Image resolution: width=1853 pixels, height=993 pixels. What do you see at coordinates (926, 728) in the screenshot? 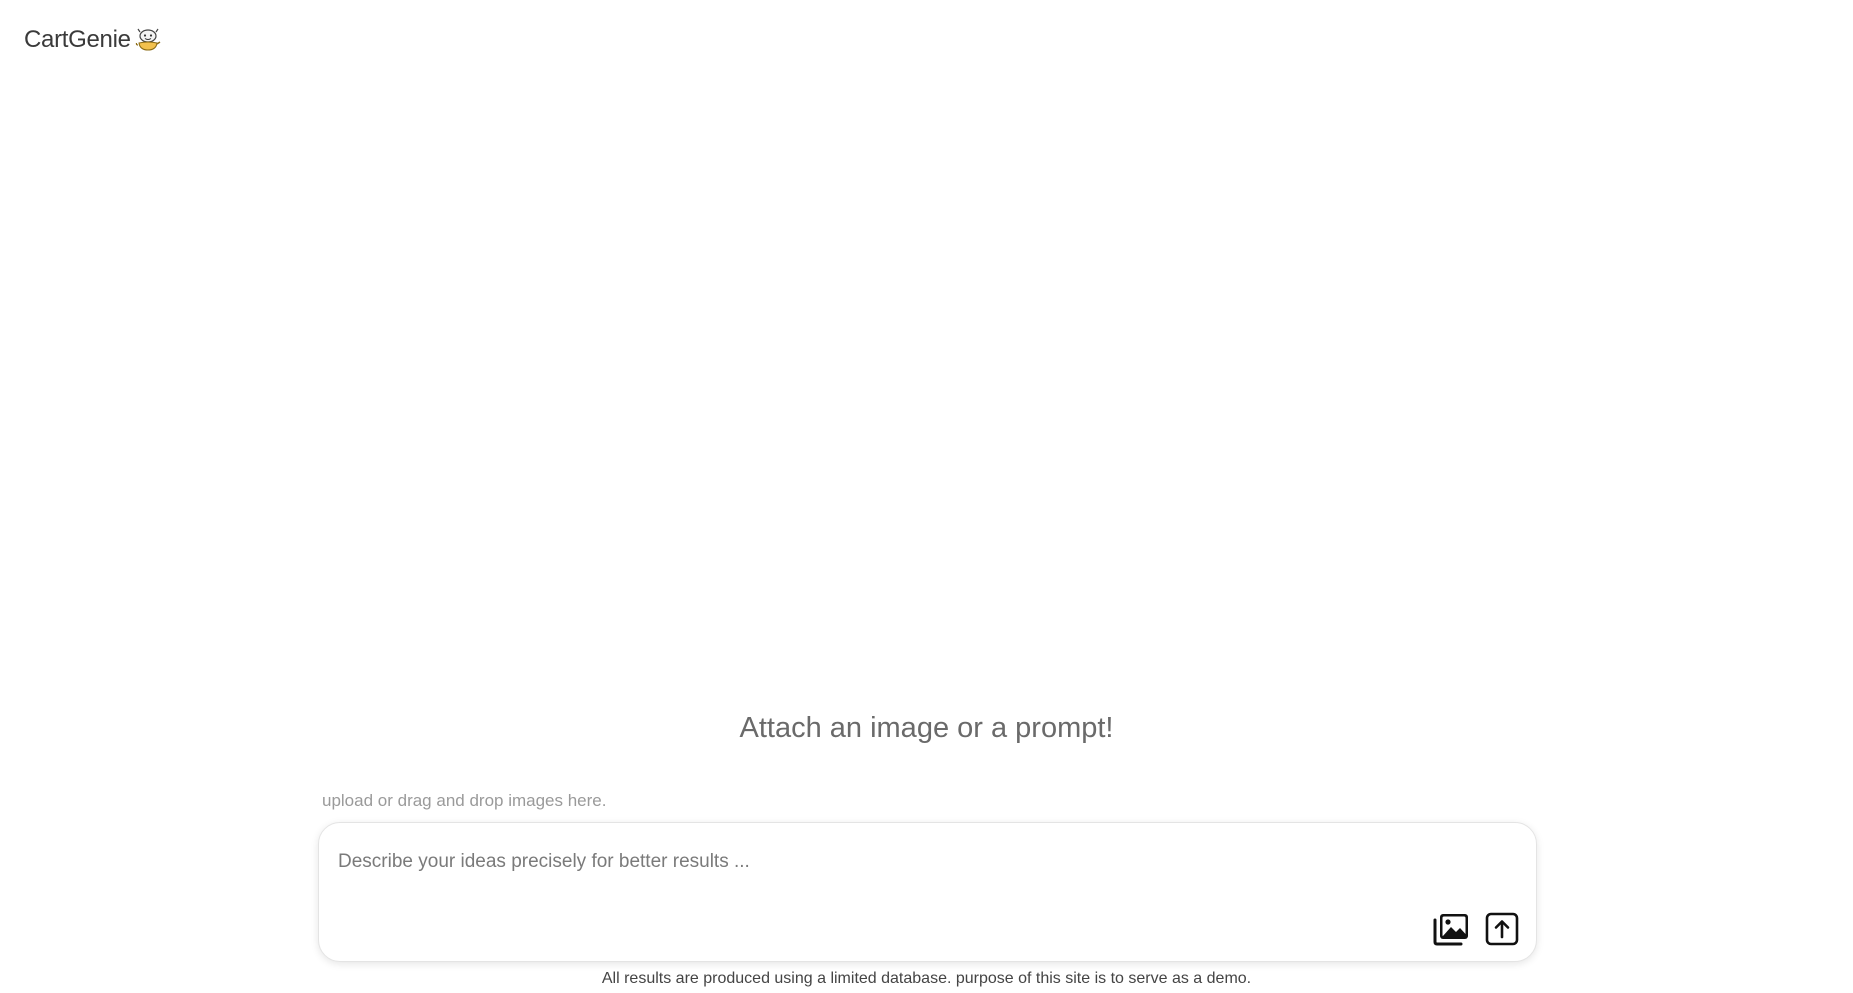
I see `page-title: Attach an image or a prompt!` at bounding box center [926, 728].